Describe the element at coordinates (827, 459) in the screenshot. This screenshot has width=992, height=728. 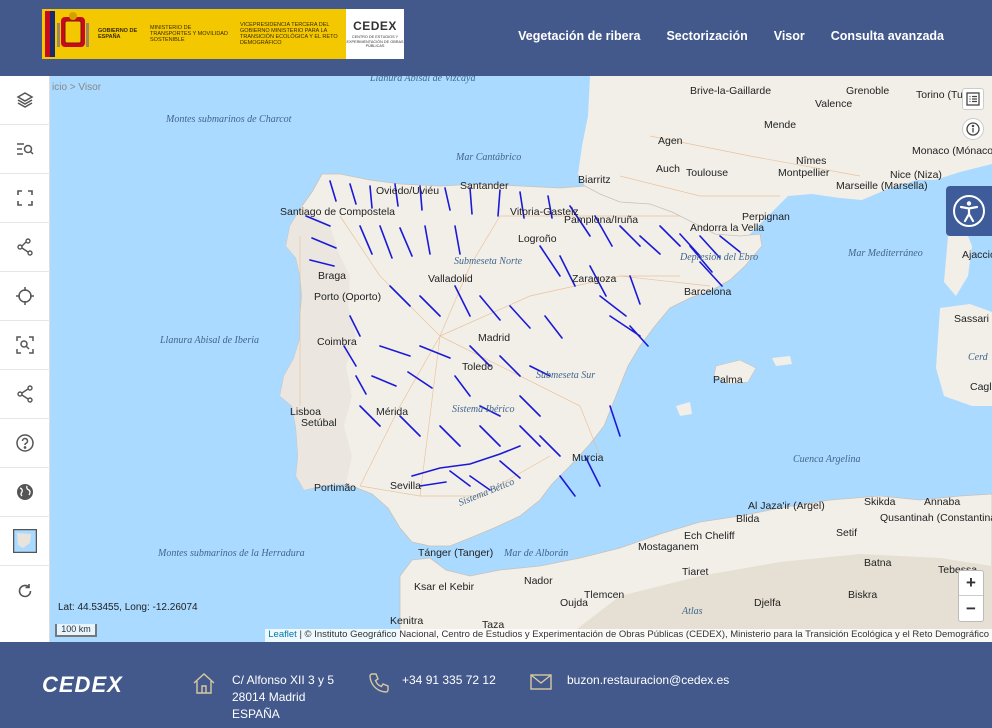
I see `sea-label-argelina: Cuenca Argelina` at that location.